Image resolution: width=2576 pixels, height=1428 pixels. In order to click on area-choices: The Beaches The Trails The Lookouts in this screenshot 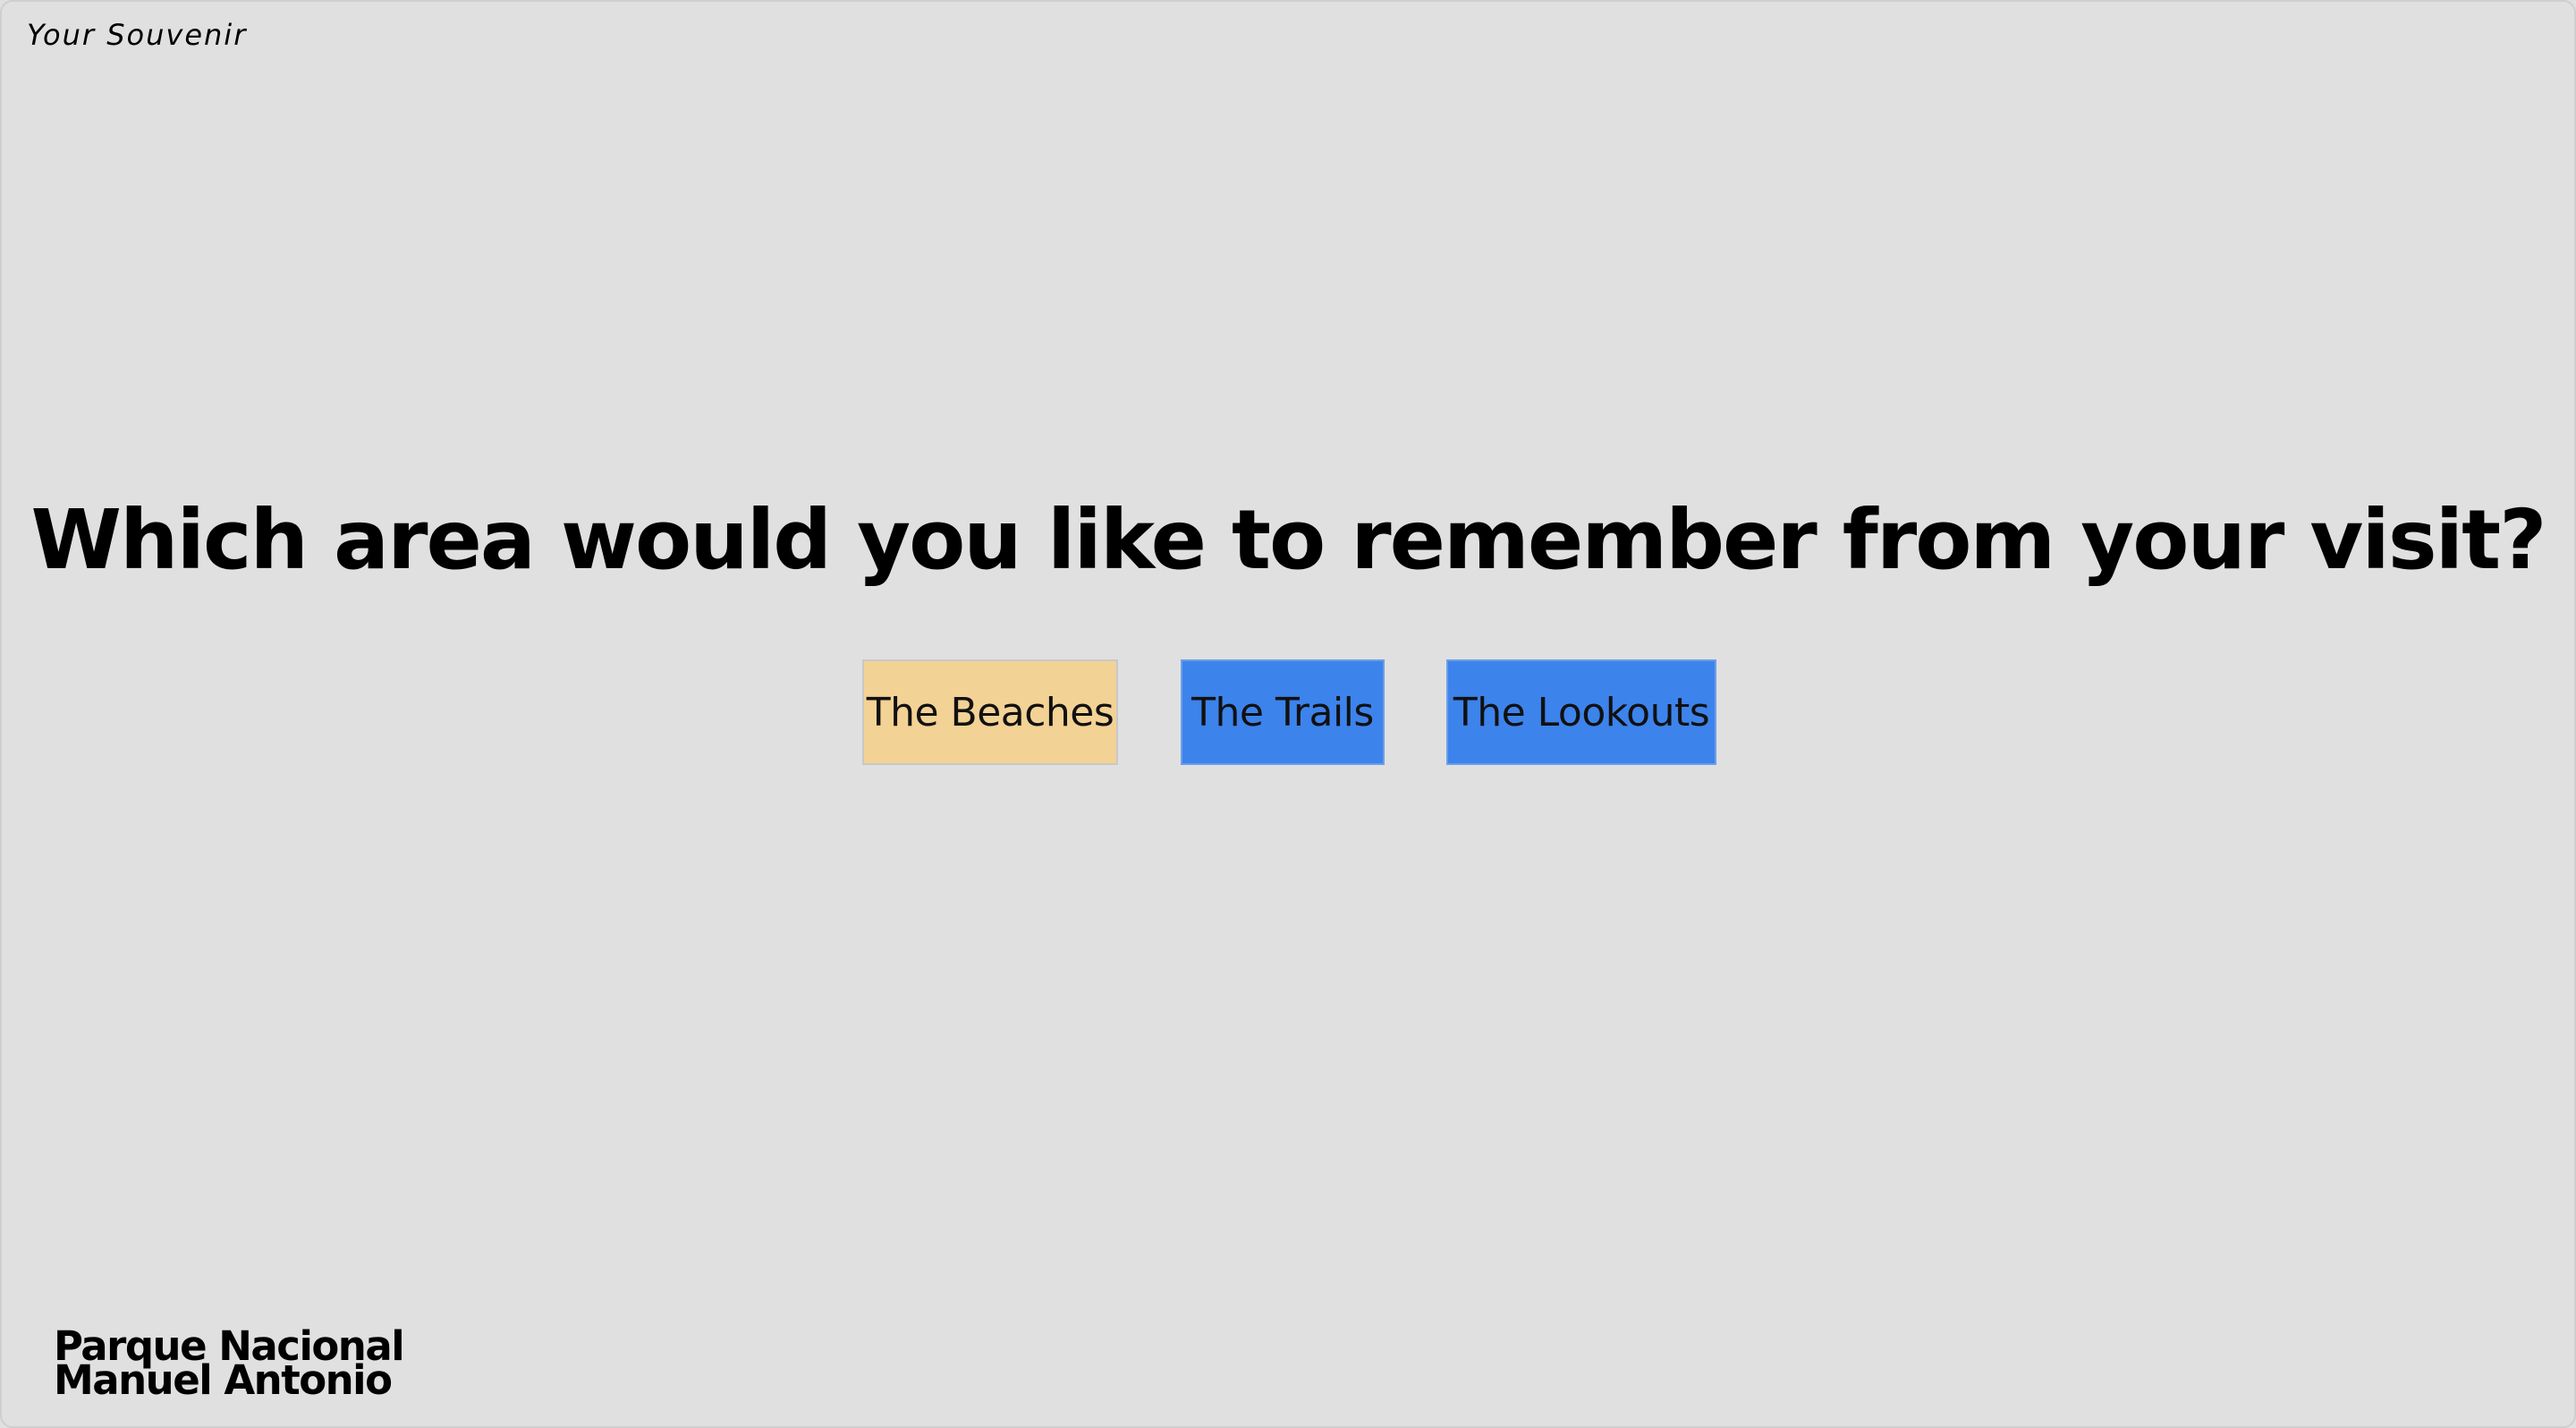, I will do `click(1288, 712)`.